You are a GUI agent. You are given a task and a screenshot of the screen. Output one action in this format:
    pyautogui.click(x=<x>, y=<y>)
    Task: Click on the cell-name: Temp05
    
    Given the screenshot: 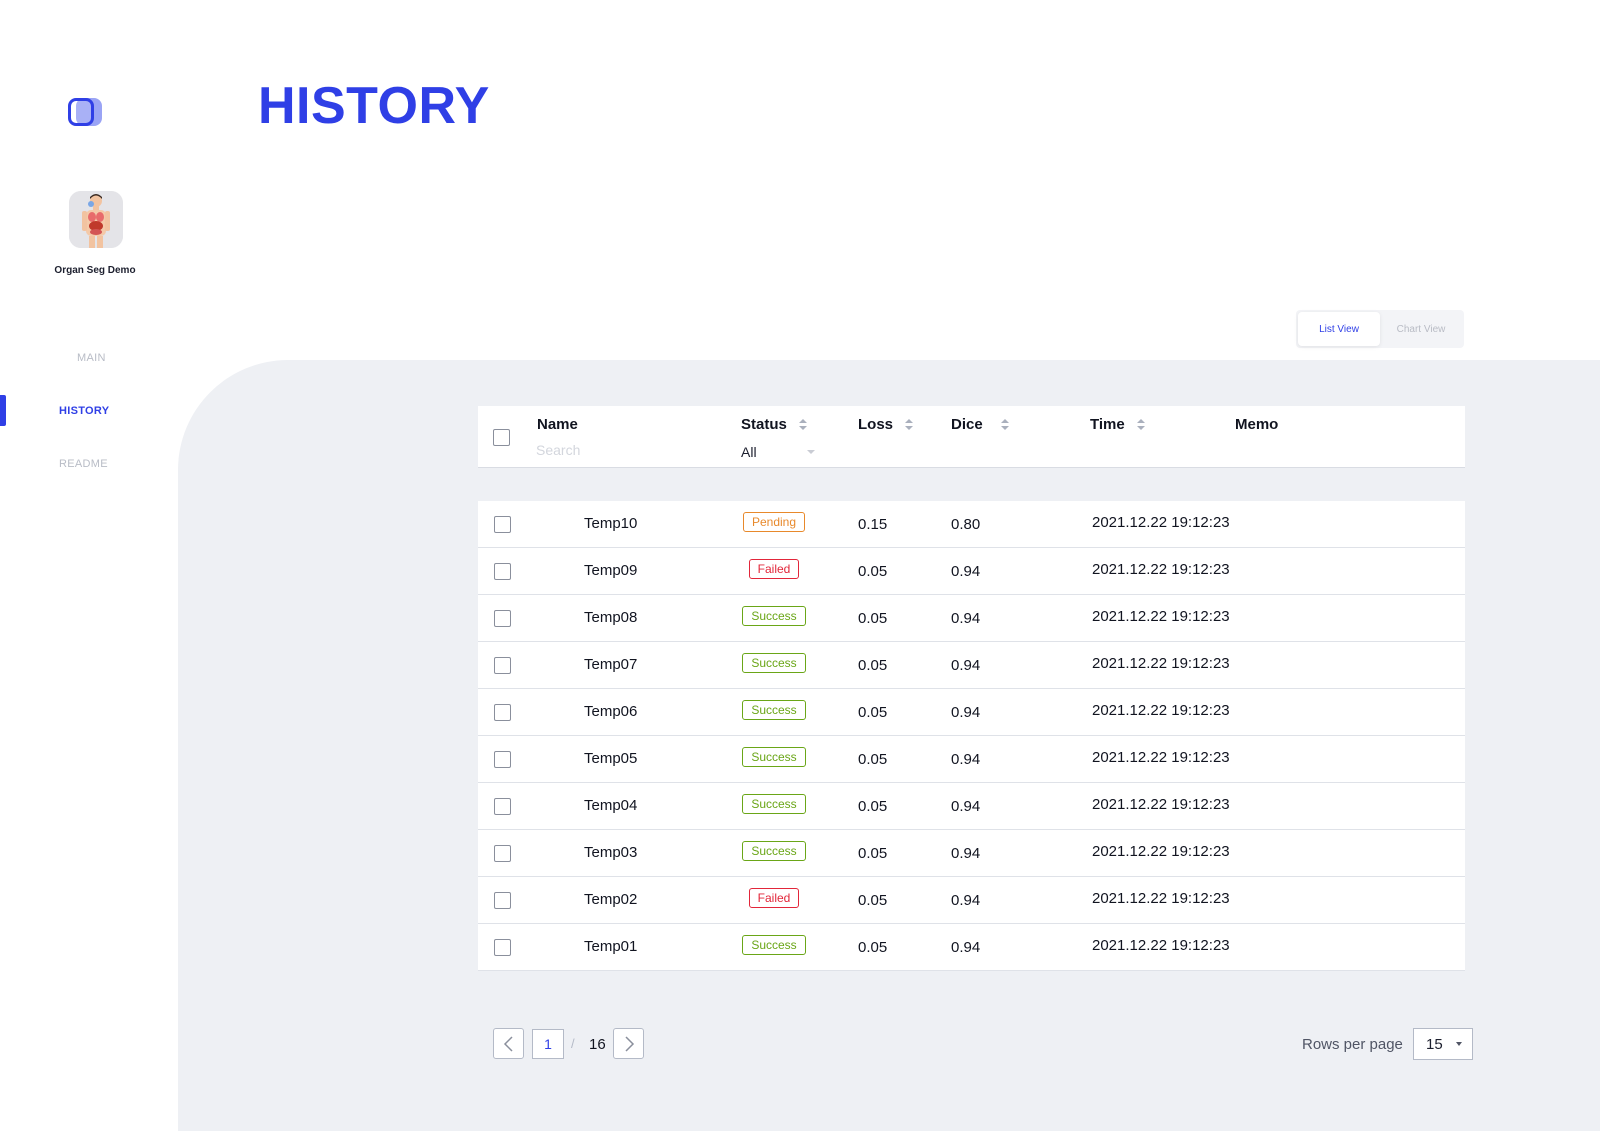 What is the action you would take?
    pyautogui.click(x=611, y=758)
    